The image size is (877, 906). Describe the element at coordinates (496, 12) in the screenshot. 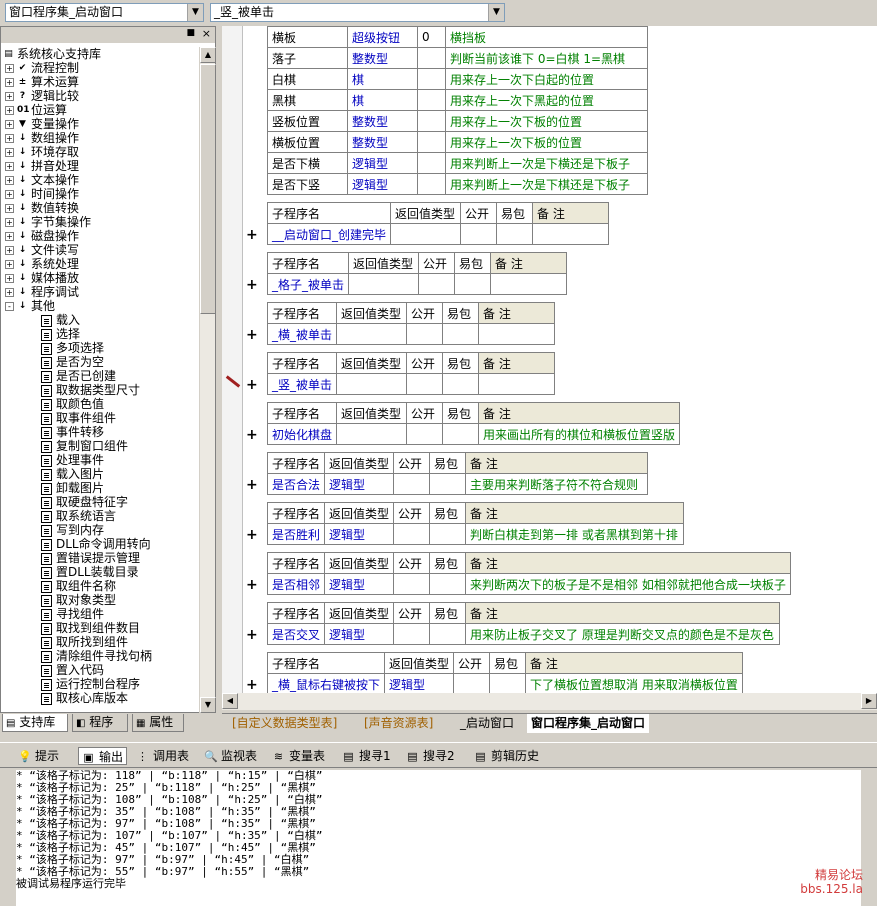

I see `chevron-down-icon: ▼` at that location.